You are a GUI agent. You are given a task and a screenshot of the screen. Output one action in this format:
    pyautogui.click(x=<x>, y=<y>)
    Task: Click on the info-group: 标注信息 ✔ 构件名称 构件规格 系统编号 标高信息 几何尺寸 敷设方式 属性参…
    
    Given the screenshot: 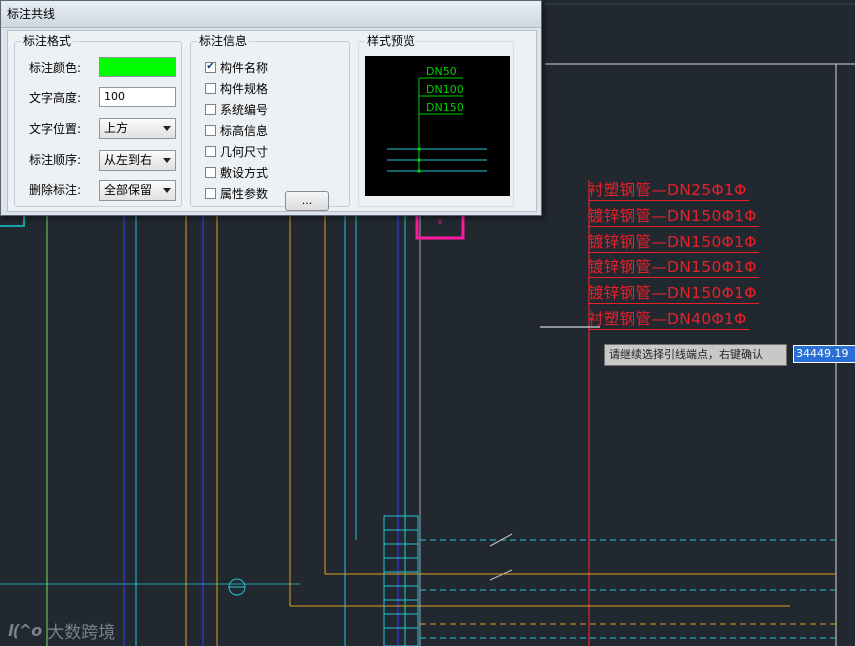 What is the action you would take?
    pyautogui.click(x=270, y=122)
    